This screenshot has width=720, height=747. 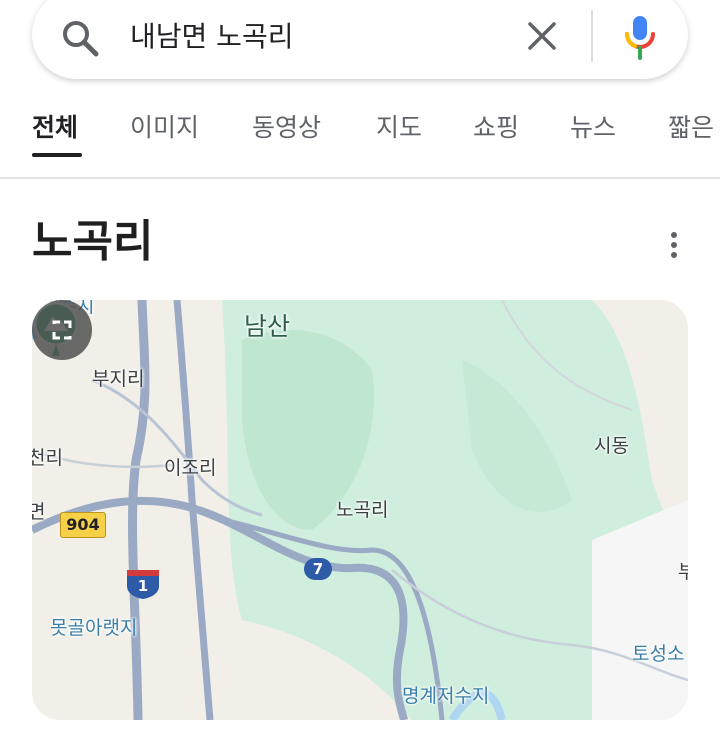 What do you see at coordinates (55, 128) in the screenshot?
I see `tab-all: 전체` at bounding box center [55, 128].